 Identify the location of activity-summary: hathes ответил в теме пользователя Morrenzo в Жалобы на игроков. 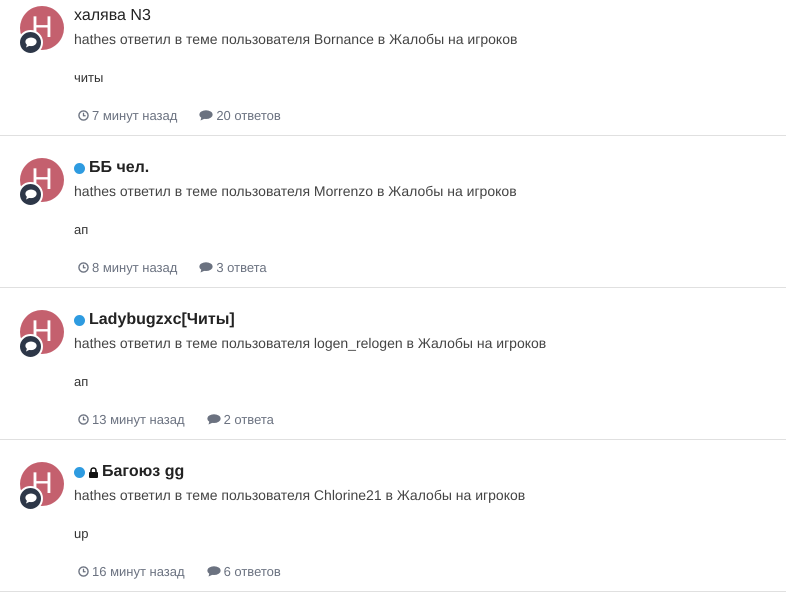
(296, 191).